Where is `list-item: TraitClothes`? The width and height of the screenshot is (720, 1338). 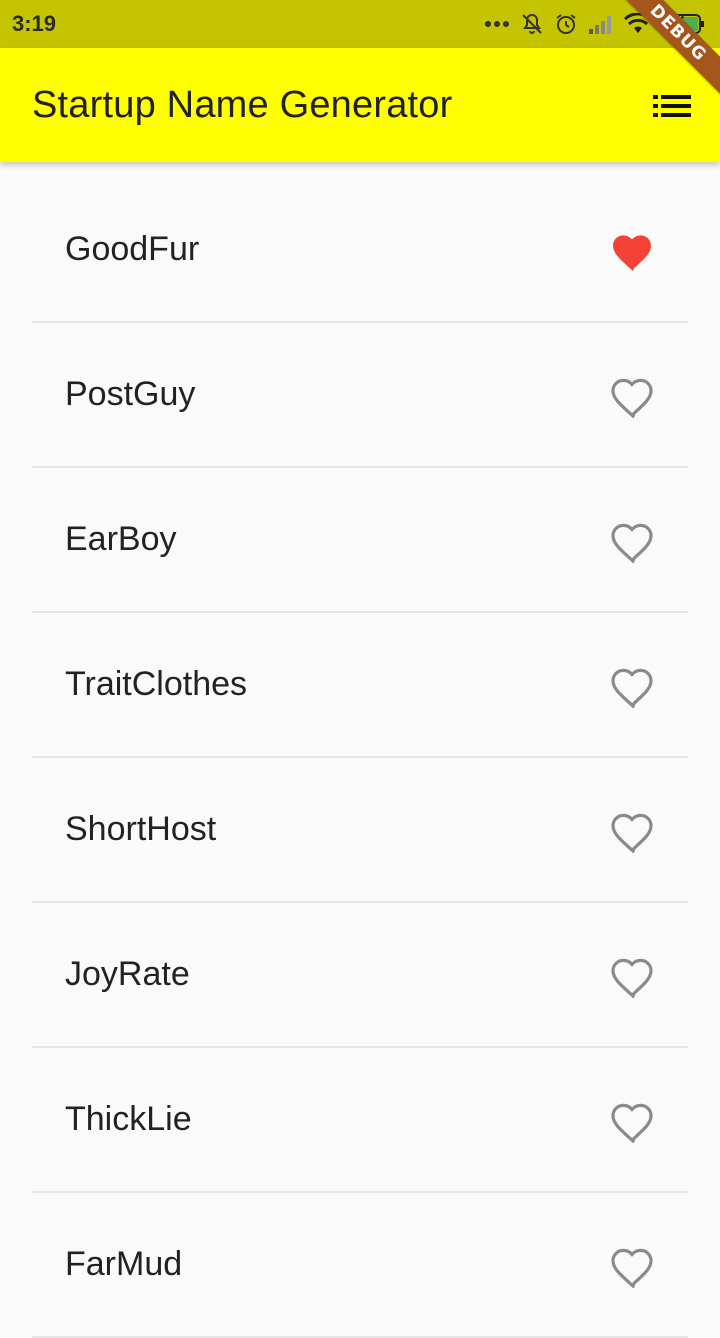 list-item: TraitClothes is located at coordinates (360, 685).